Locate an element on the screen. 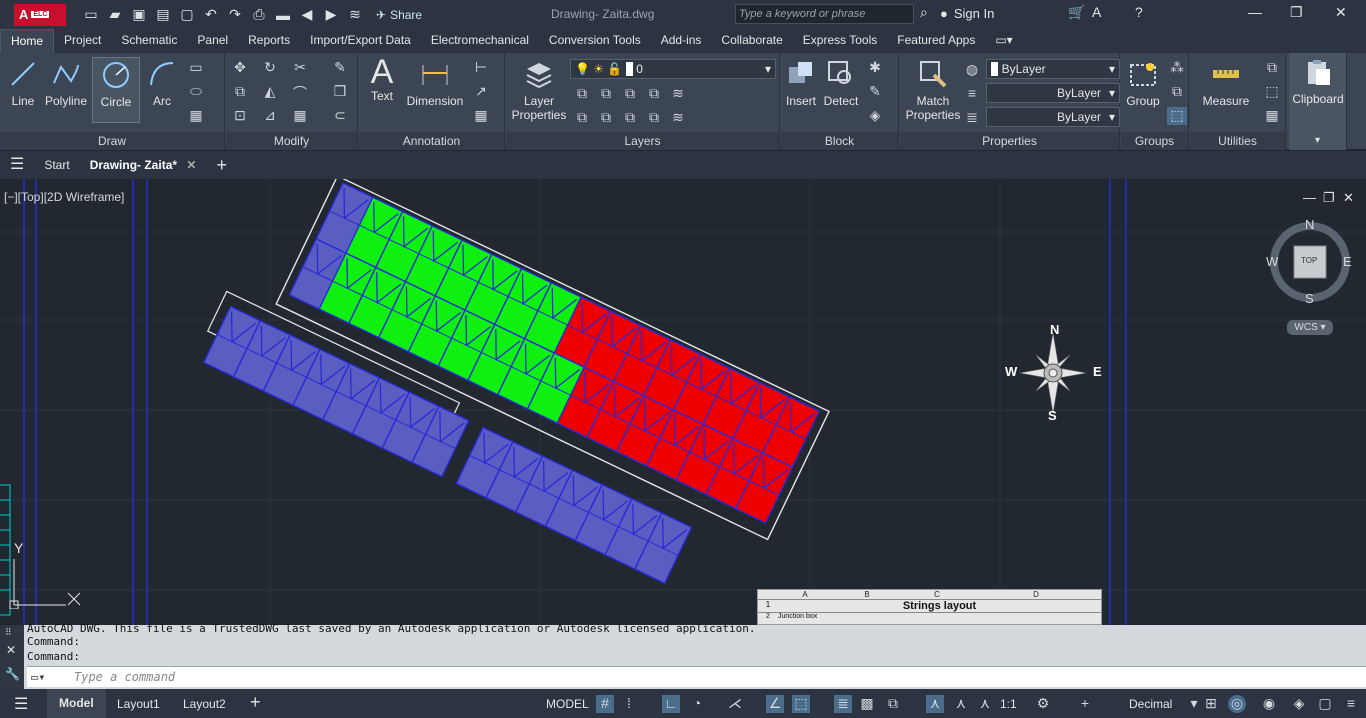 The height and width of the screenshot is (718, 1366). layer-tool-icon-5: ≋ is located at coordinates (678, 94).